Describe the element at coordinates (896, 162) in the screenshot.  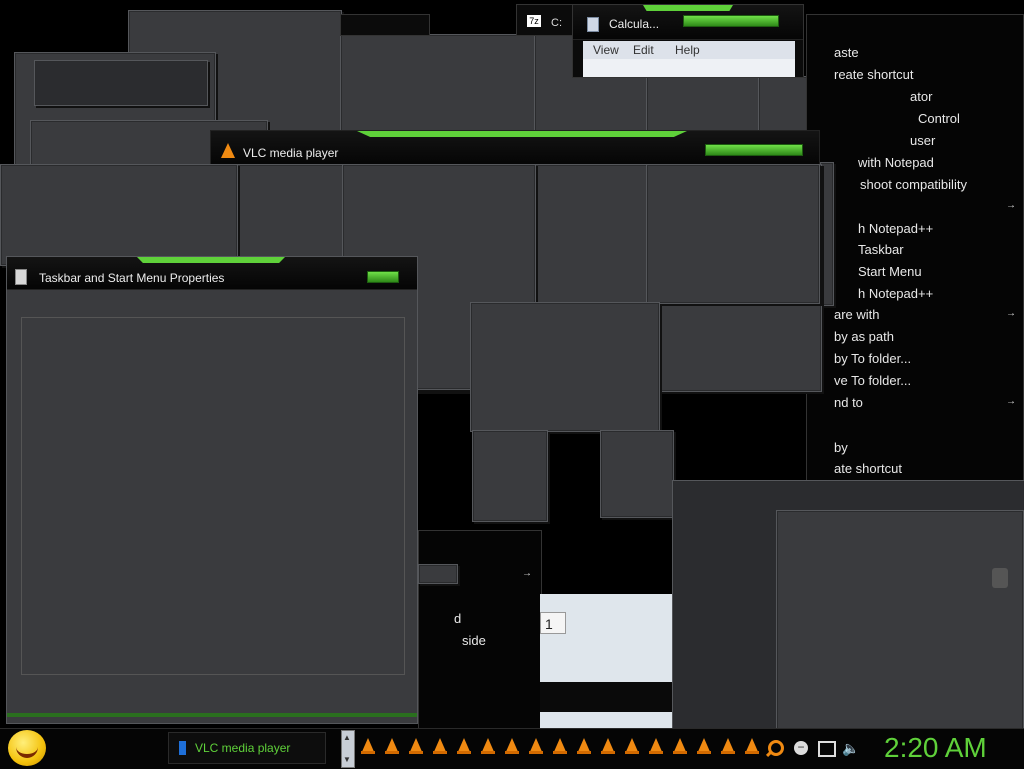
I see `context-menu-item: with Notepad` at that location.